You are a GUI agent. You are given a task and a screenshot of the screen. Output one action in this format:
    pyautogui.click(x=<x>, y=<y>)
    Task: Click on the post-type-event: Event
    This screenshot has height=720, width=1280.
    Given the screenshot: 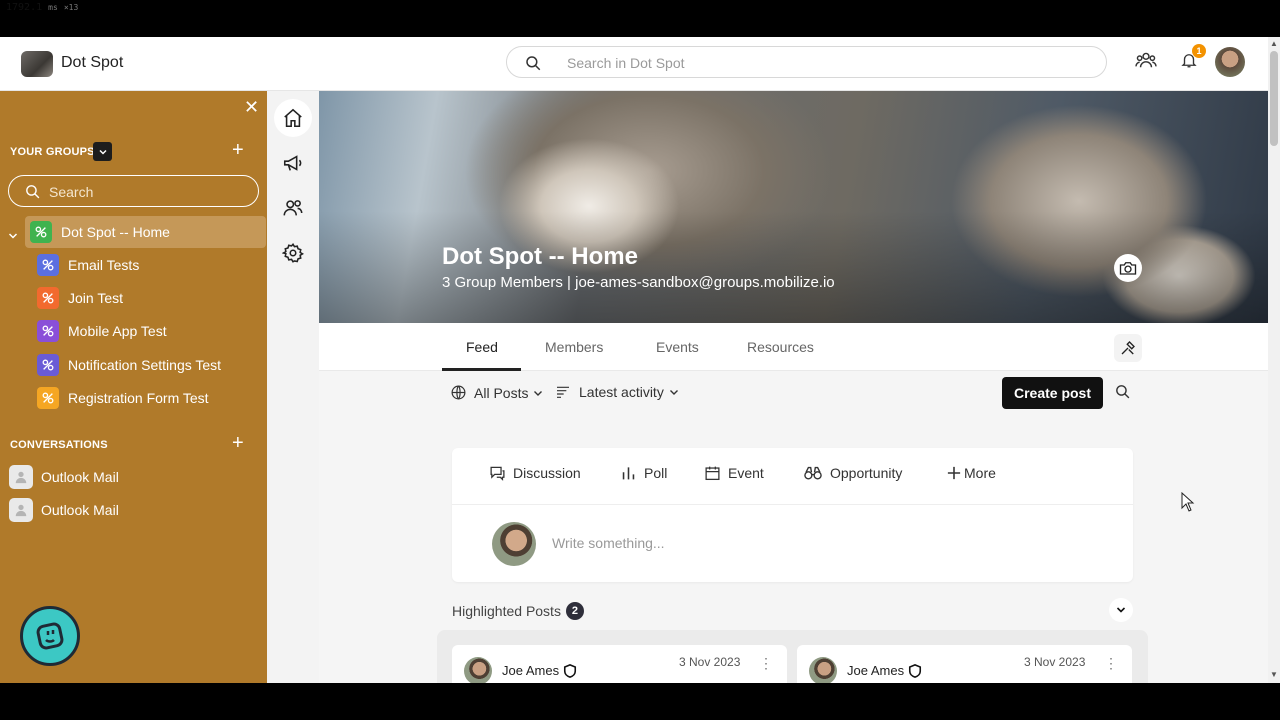 What is the action you would take?
    pyautogui.click(x=734, y=473)
    